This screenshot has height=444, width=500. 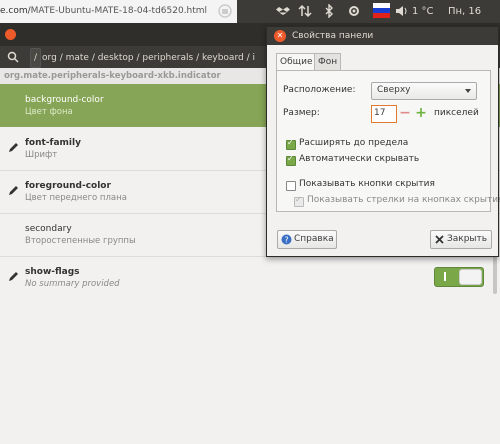 What do you see at coordinates (164, 58) in the screenshot?
I see `crumb-peripherals: / peripherals` at bounding box center [164, 58].